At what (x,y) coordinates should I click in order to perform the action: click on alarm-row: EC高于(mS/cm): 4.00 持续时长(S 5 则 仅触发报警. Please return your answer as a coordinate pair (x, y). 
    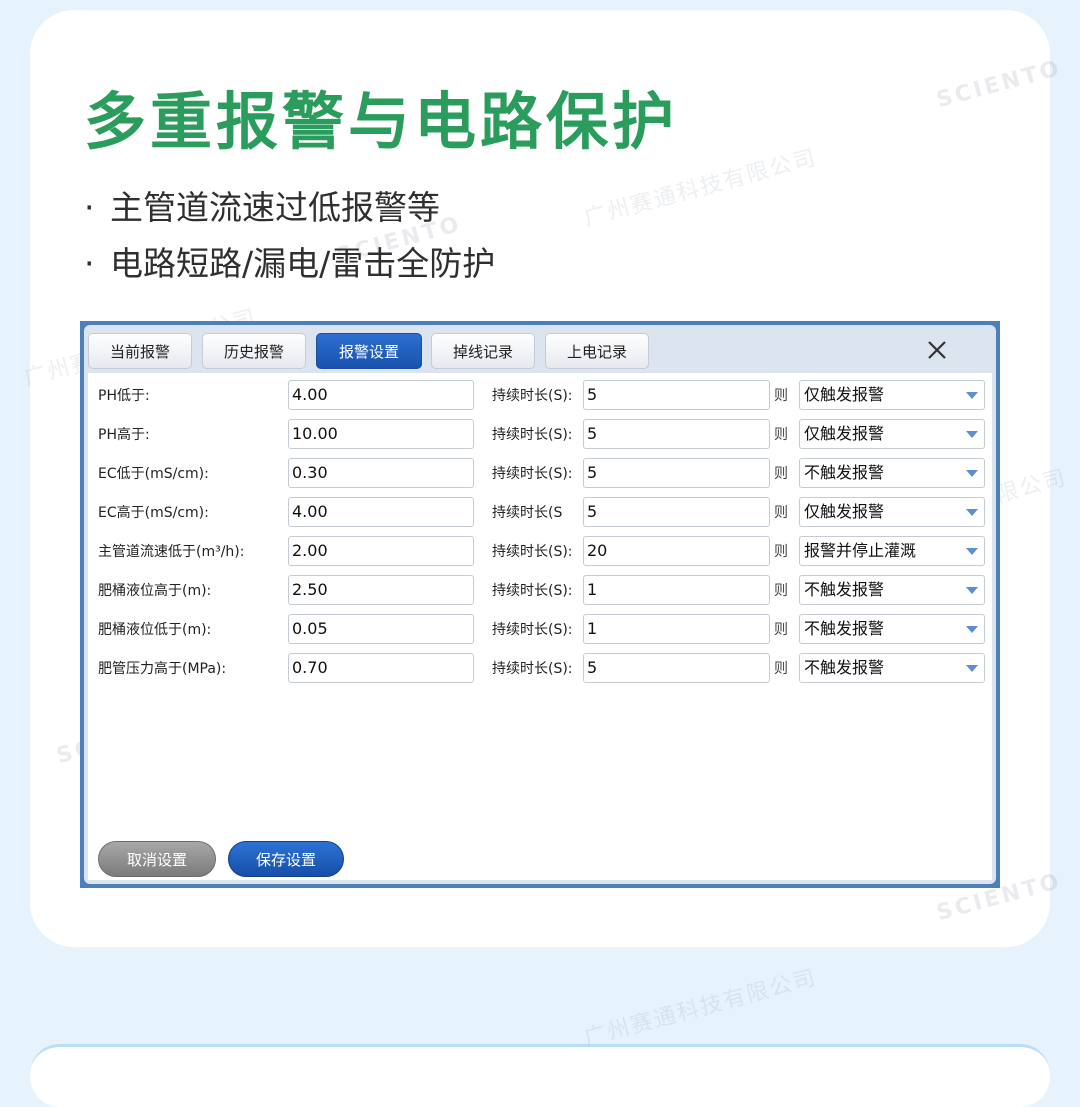
    Looking at the image, I should click on (538, 513).